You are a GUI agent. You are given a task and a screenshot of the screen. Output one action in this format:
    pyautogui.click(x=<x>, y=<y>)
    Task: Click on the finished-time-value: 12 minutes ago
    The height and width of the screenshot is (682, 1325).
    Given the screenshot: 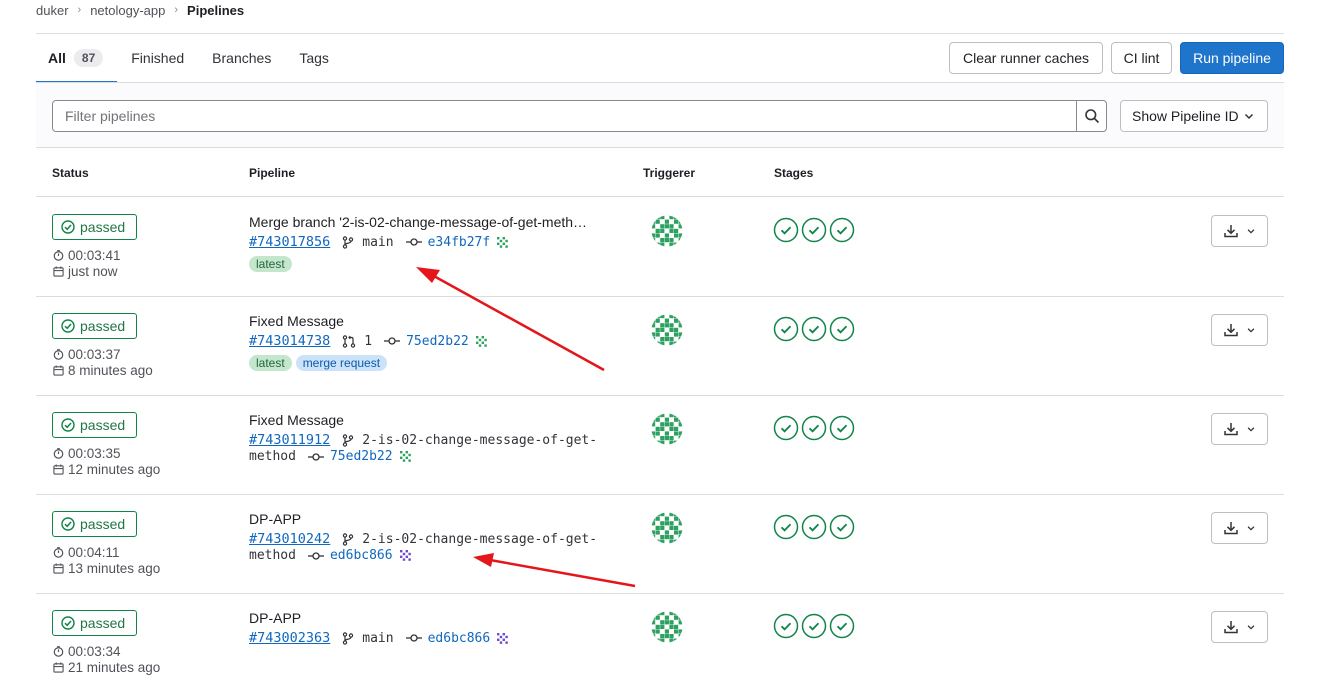 What is the action you would take?
    pyautogui.click(x=114, y=469)
    